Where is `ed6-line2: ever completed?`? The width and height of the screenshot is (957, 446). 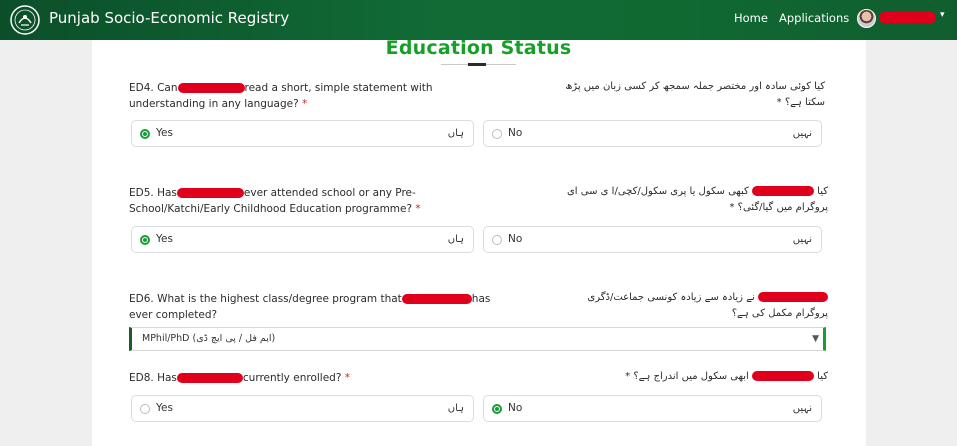
ed6-line2: ever completed? is located at coordinates (173, 315).